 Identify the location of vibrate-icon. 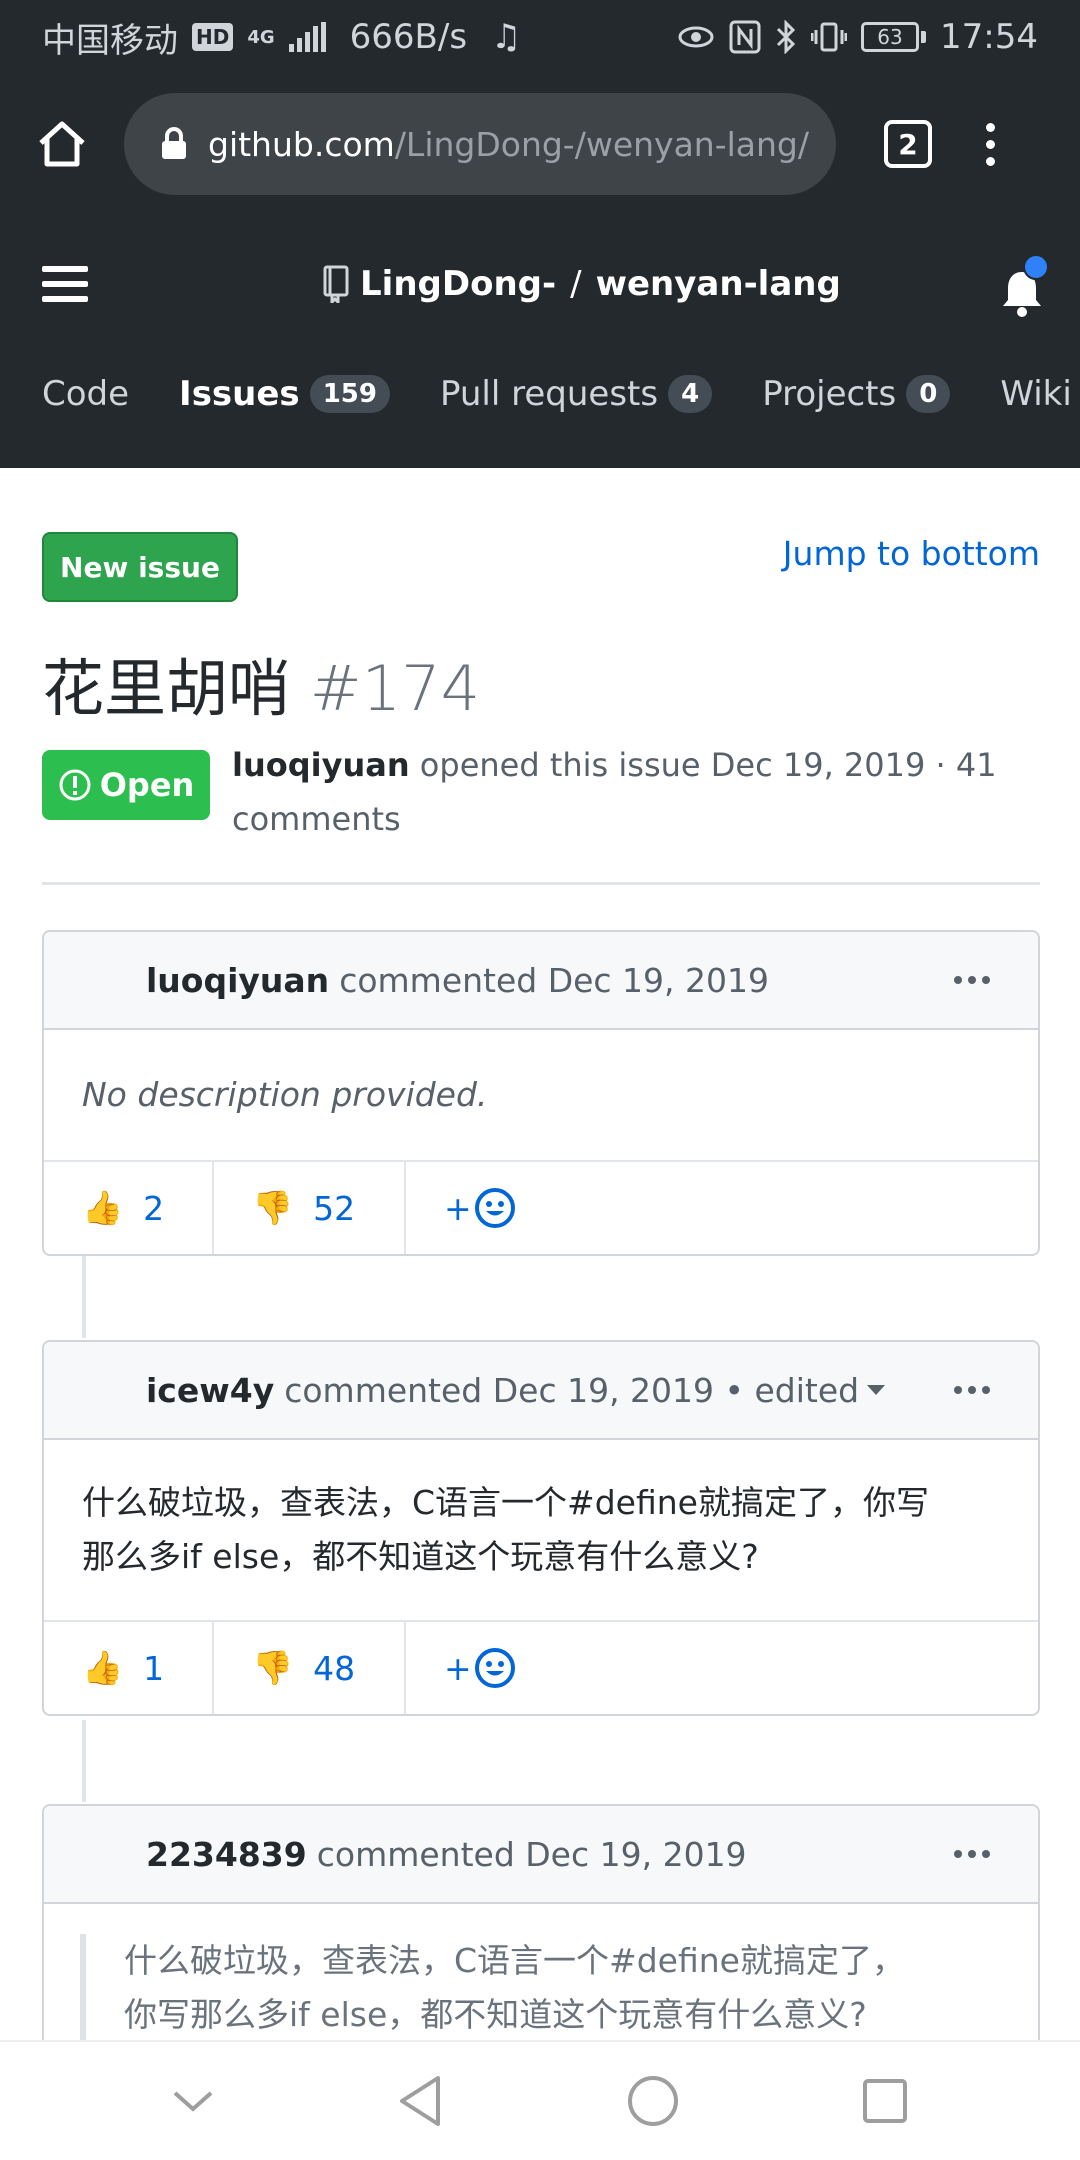
(829, 37).